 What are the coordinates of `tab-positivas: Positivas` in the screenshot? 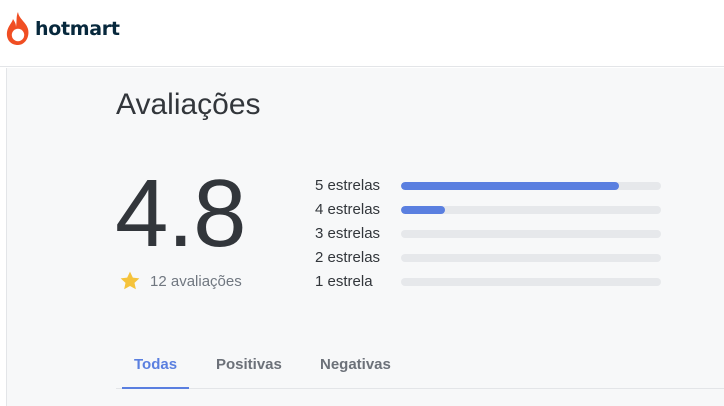 It's located at (249, 363).